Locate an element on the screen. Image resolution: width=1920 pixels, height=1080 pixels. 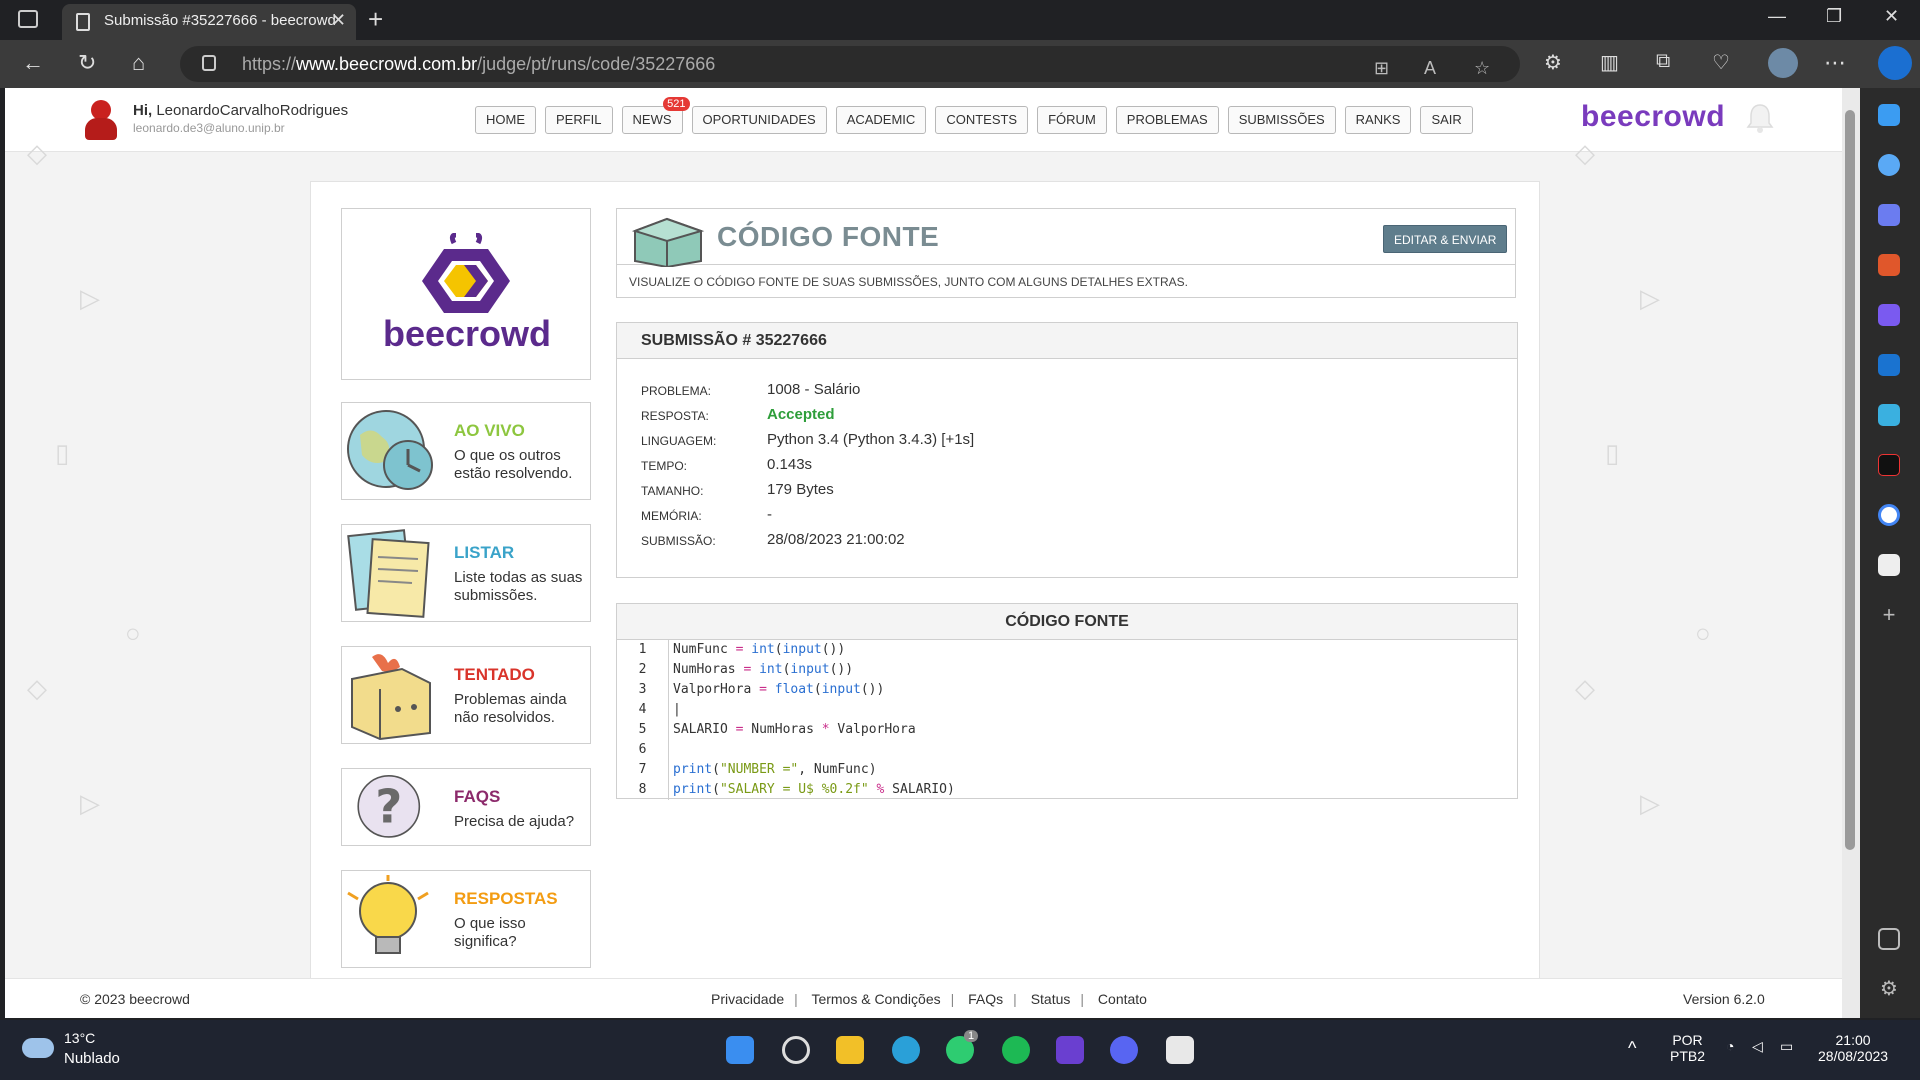
beecrowd-logo-box: beecrowd is located at coordinates (466, 294).